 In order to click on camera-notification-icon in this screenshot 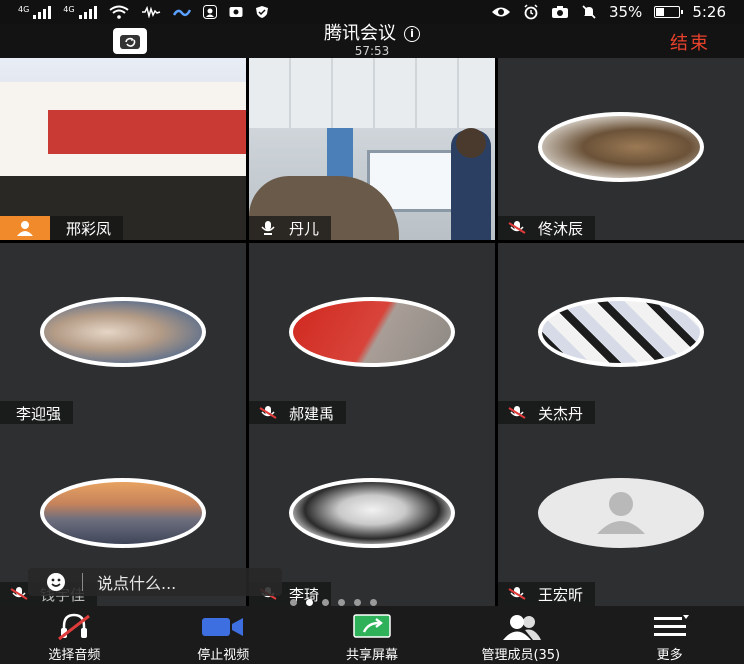, I will do `click(236, 12)`.